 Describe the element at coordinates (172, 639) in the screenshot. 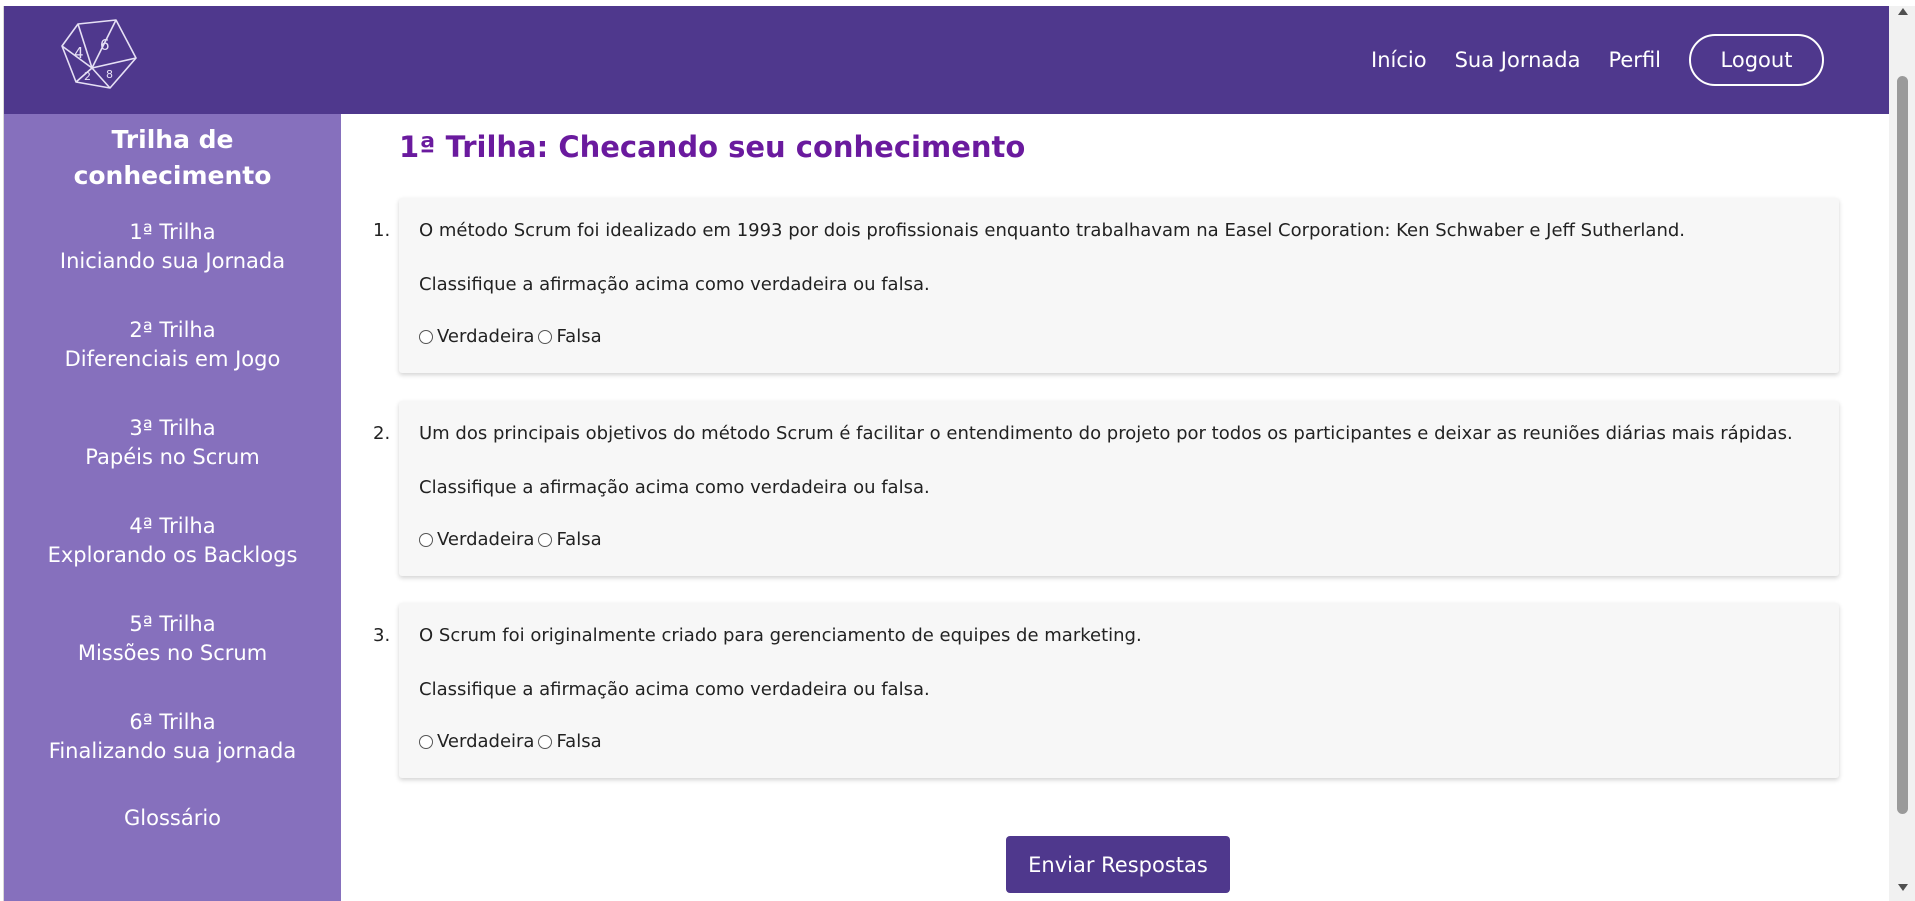

I see `sidebar-item-trilha-5: 5ª Trilha Missões no Scrum` at that location.